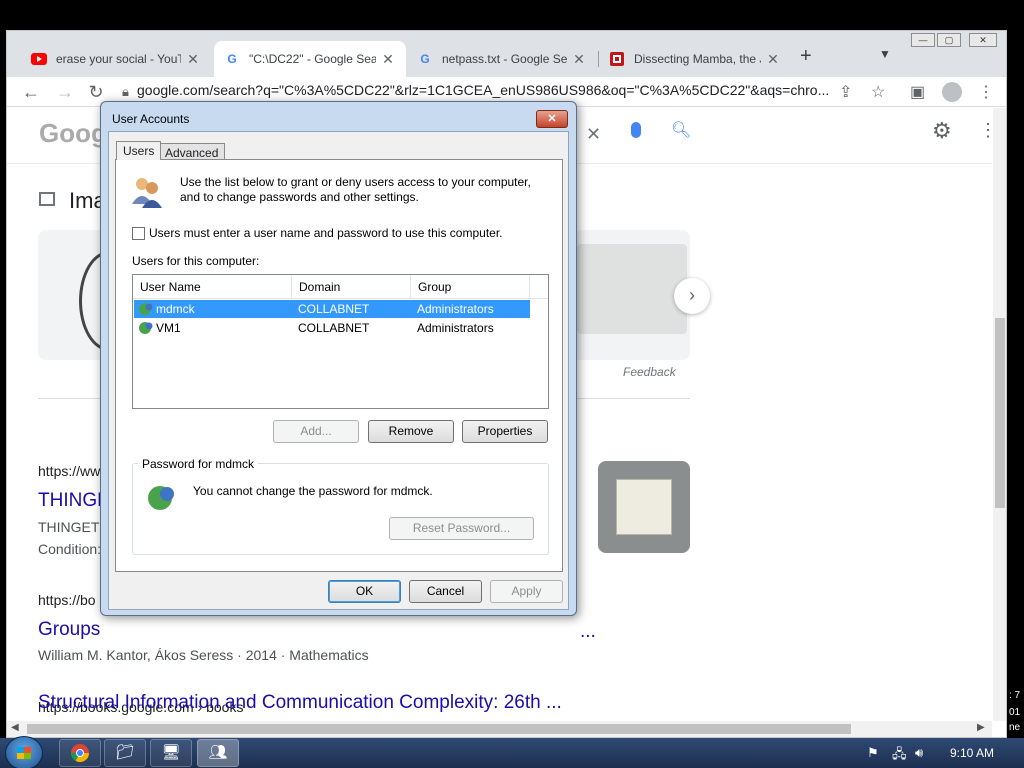 This screenshot has width=1024, height=768. I want to click on password-groupbox-title: Password for mdmck, so click(198, 464).